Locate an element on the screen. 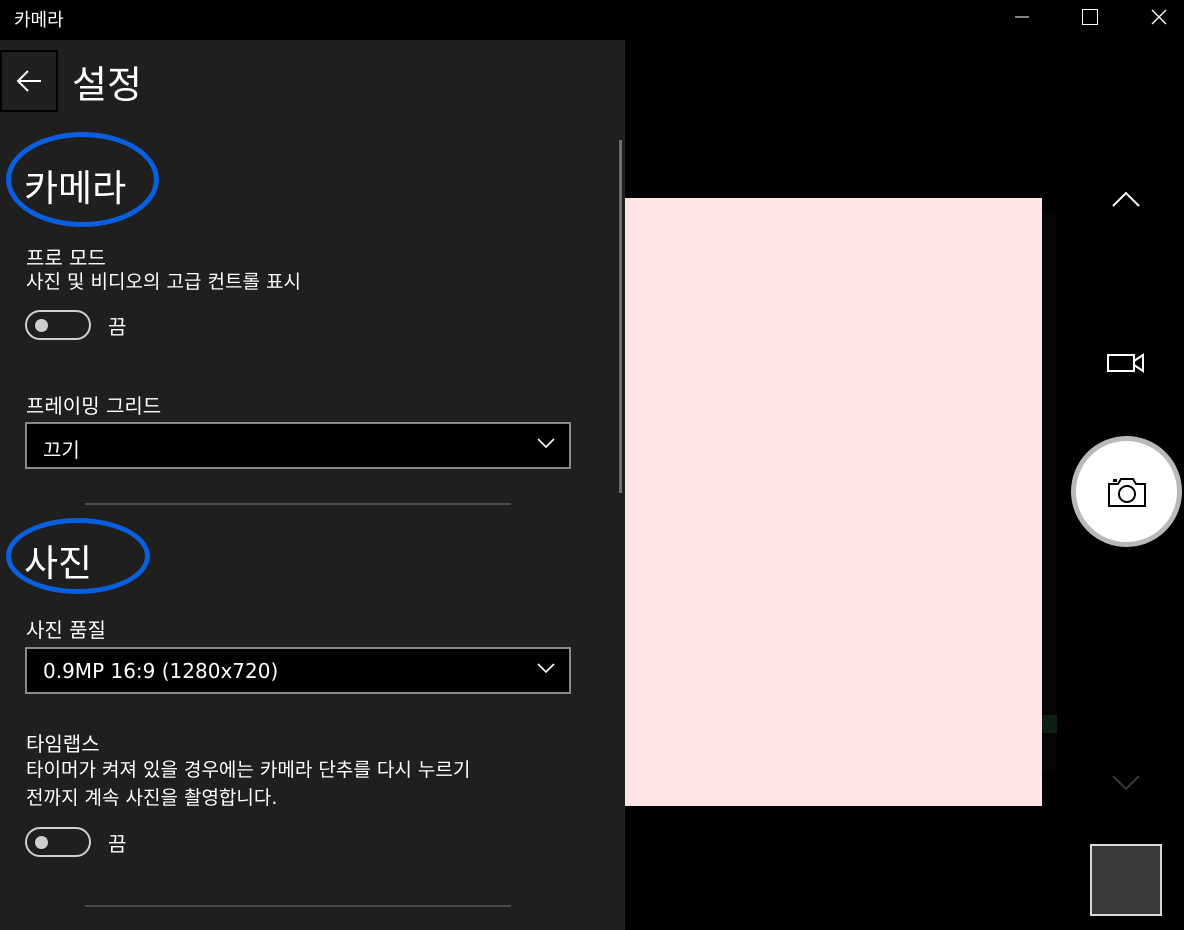  title-bar: 카메라 is located at coordinates (592, 20).